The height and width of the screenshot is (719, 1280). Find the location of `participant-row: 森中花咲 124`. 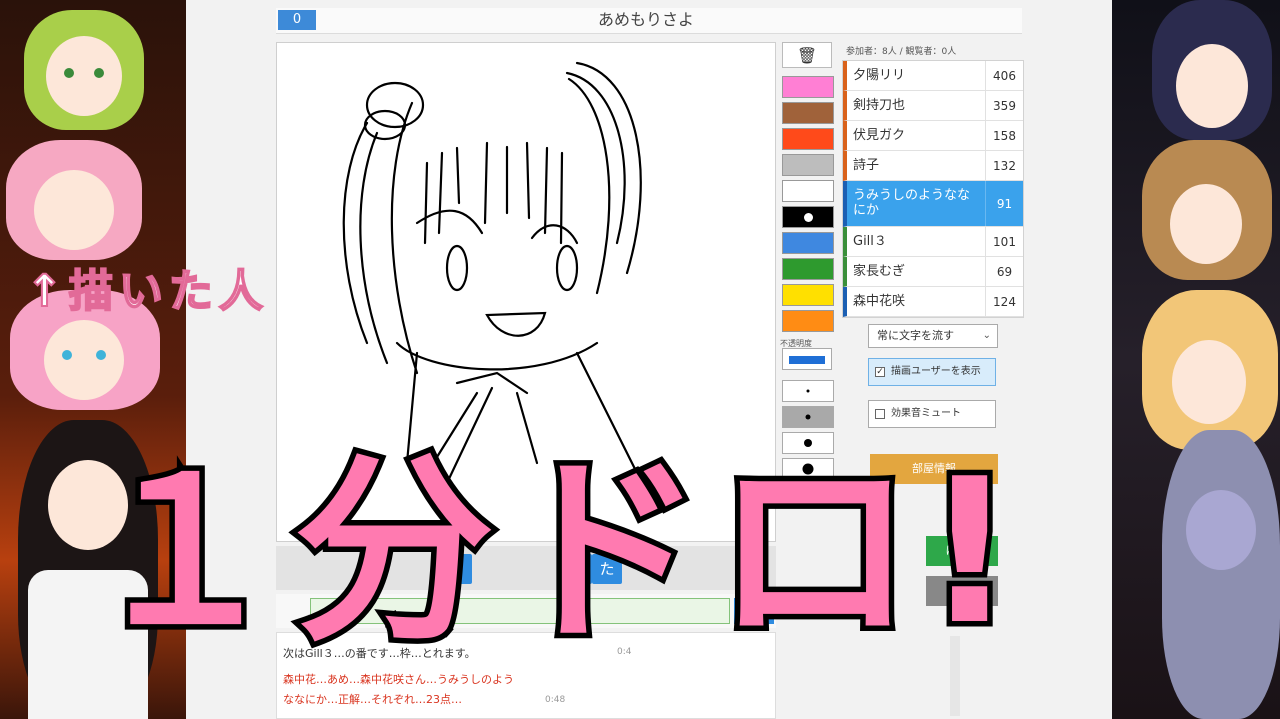

participant-row: 森中花咲 124 is located at coordinates (933, 302).